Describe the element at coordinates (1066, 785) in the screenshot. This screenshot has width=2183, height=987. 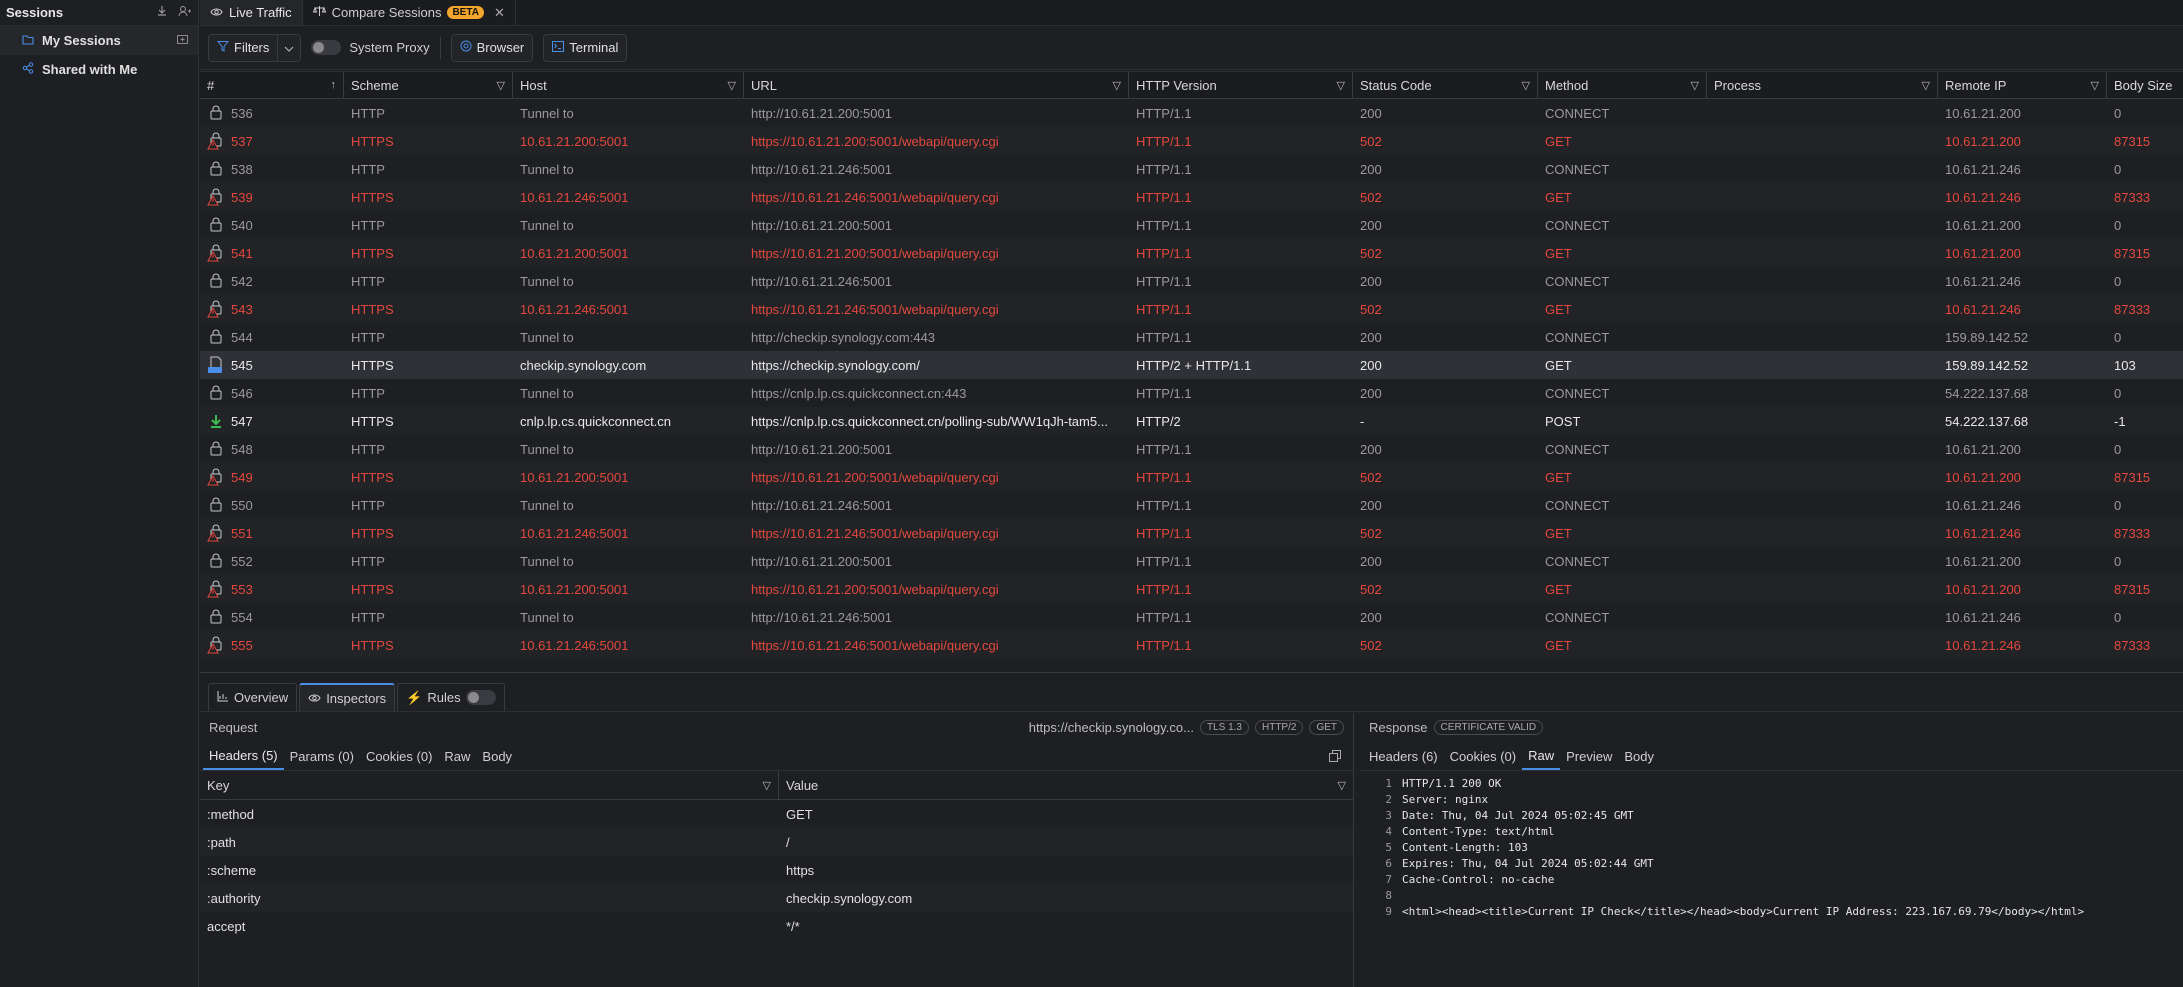
I see `column-header-value: Value ▽` at that location.